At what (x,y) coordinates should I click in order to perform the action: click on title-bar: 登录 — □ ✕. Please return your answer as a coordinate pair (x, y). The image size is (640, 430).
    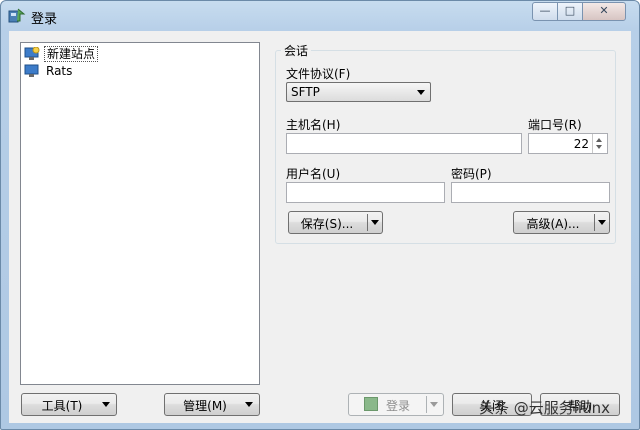
    Looking at the image, I should click on (320, 16).